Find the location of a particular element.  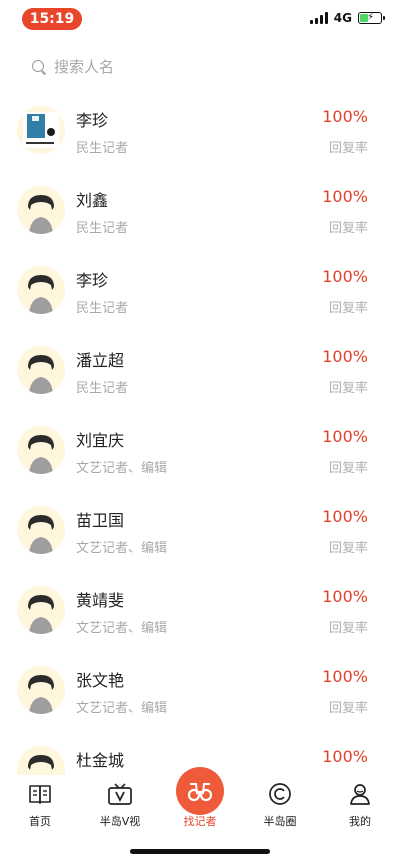

nav-label: 找记者 is located at coordinates (200, 821).